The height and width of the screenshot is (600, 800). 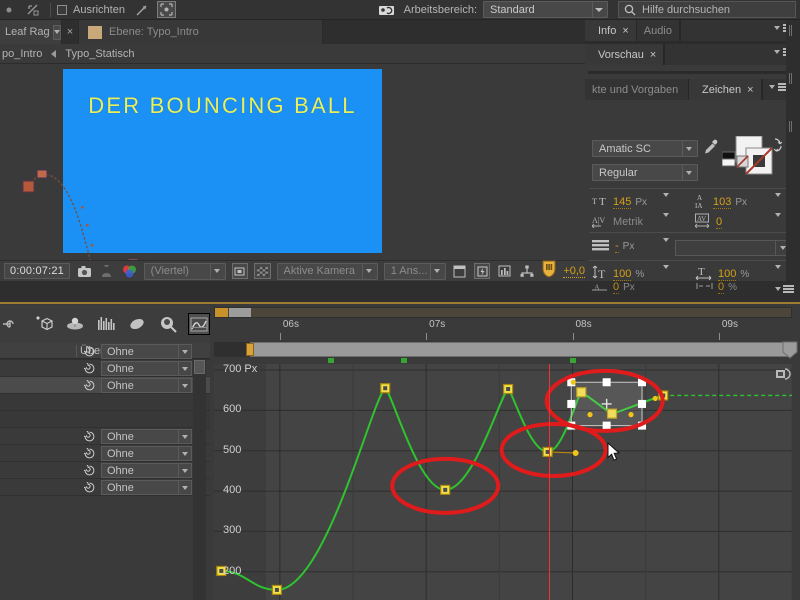 I want to click on skew-tool-icon, so click(x=142, y=10).